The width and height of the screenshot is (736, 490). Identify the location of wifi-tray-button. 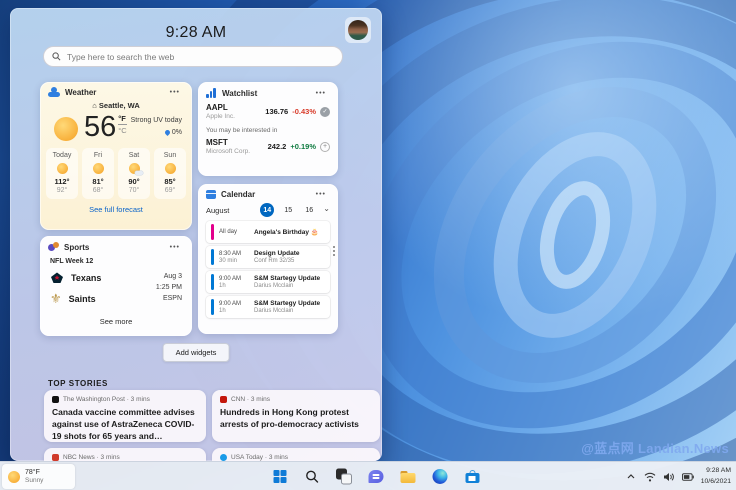
(650, 477).